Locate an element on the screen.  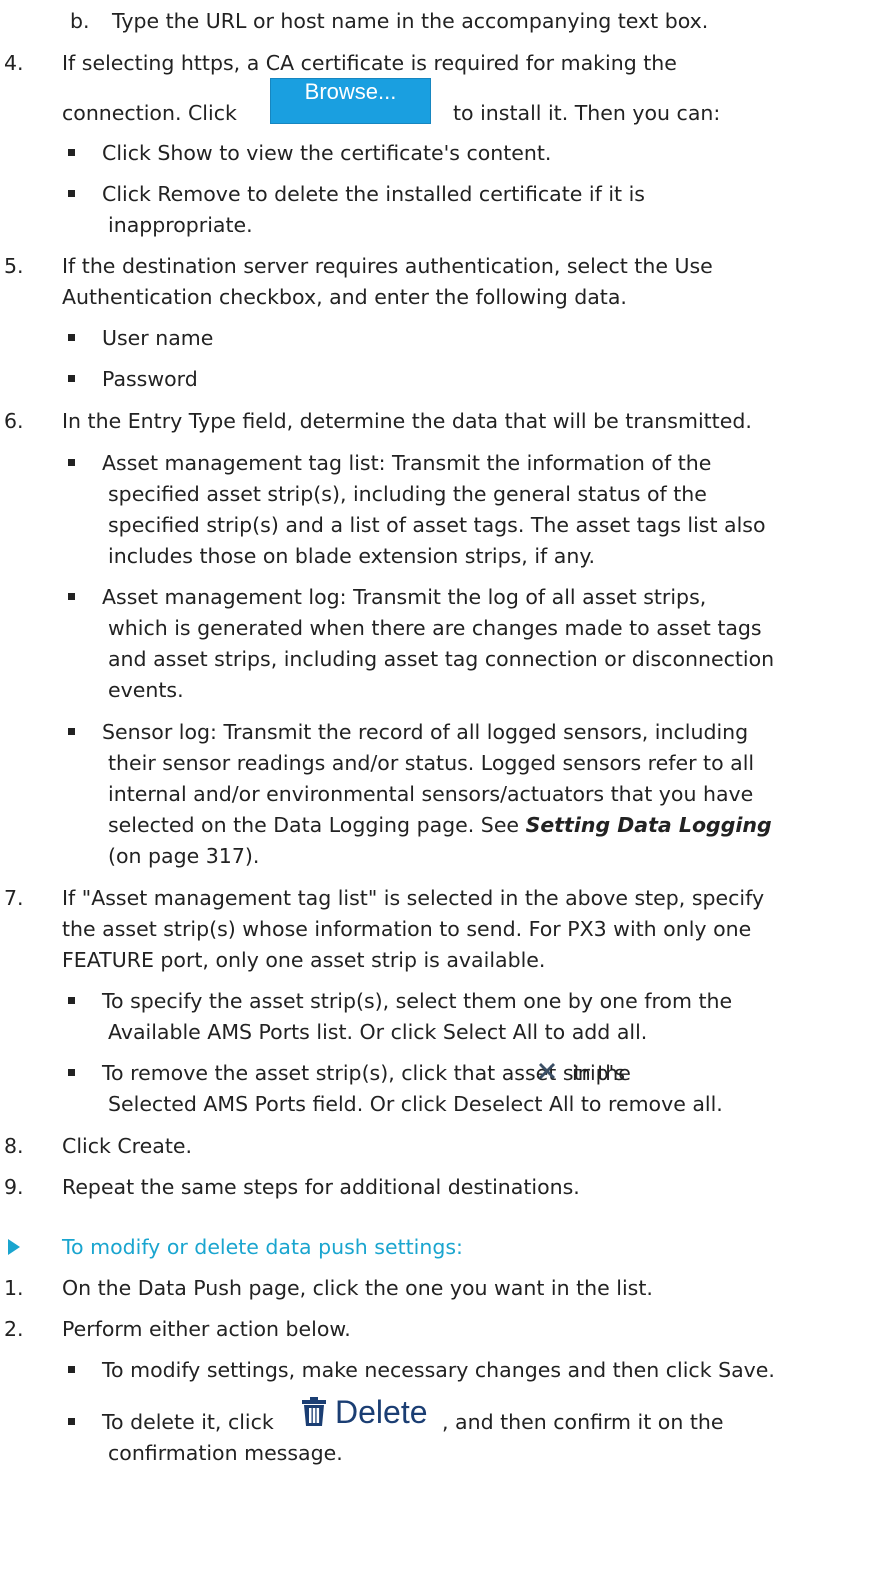
step-5-bullet-2-text: Password is located at coordinates (150, 379).